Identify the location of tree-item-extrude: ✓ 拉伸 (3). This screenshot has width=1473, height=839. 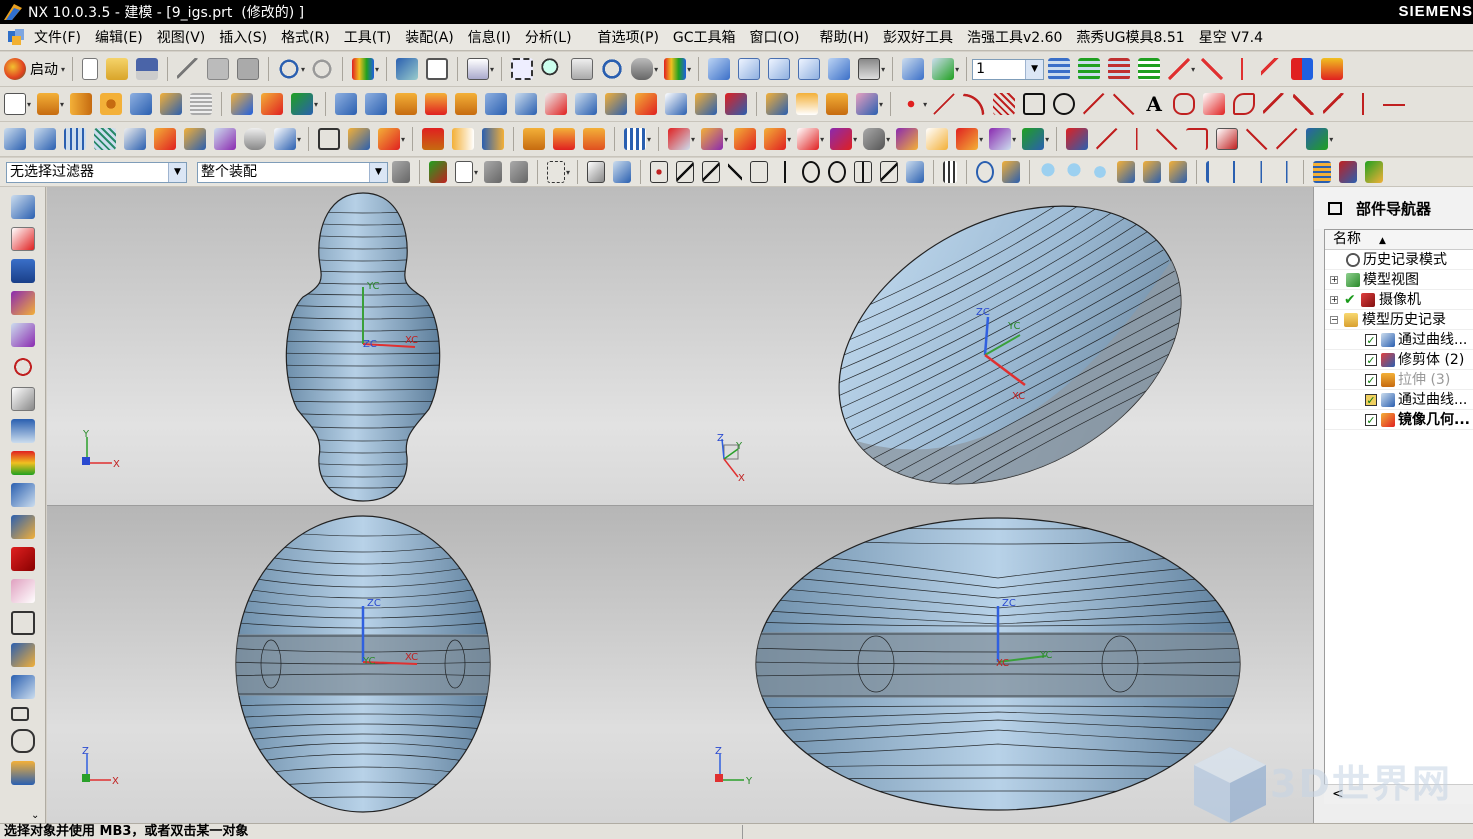
(1399, 380).